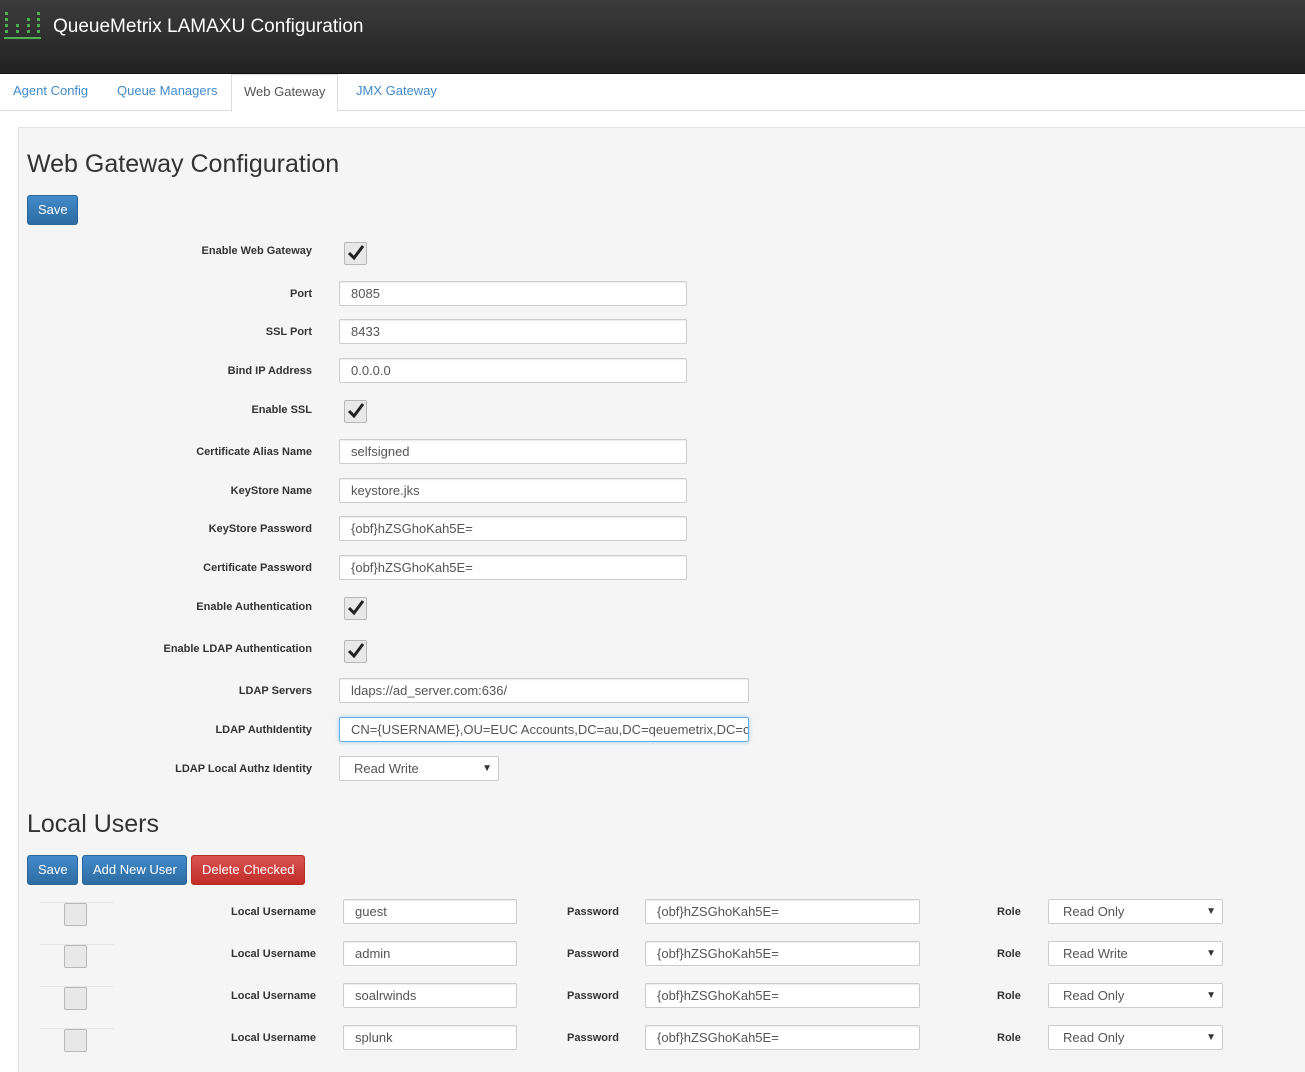 The width and height of the screenshot is (1305, 1072). Describe the element at coordinates (271, 491) in the screenshot. I see `keystore-name-label: KeyStore Name` at that location.